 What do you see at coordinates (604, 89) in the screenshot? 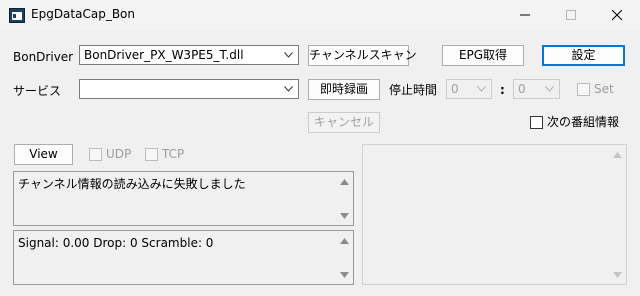
I see `set-checkbox-label: Set` at bounding box center [604, 89].